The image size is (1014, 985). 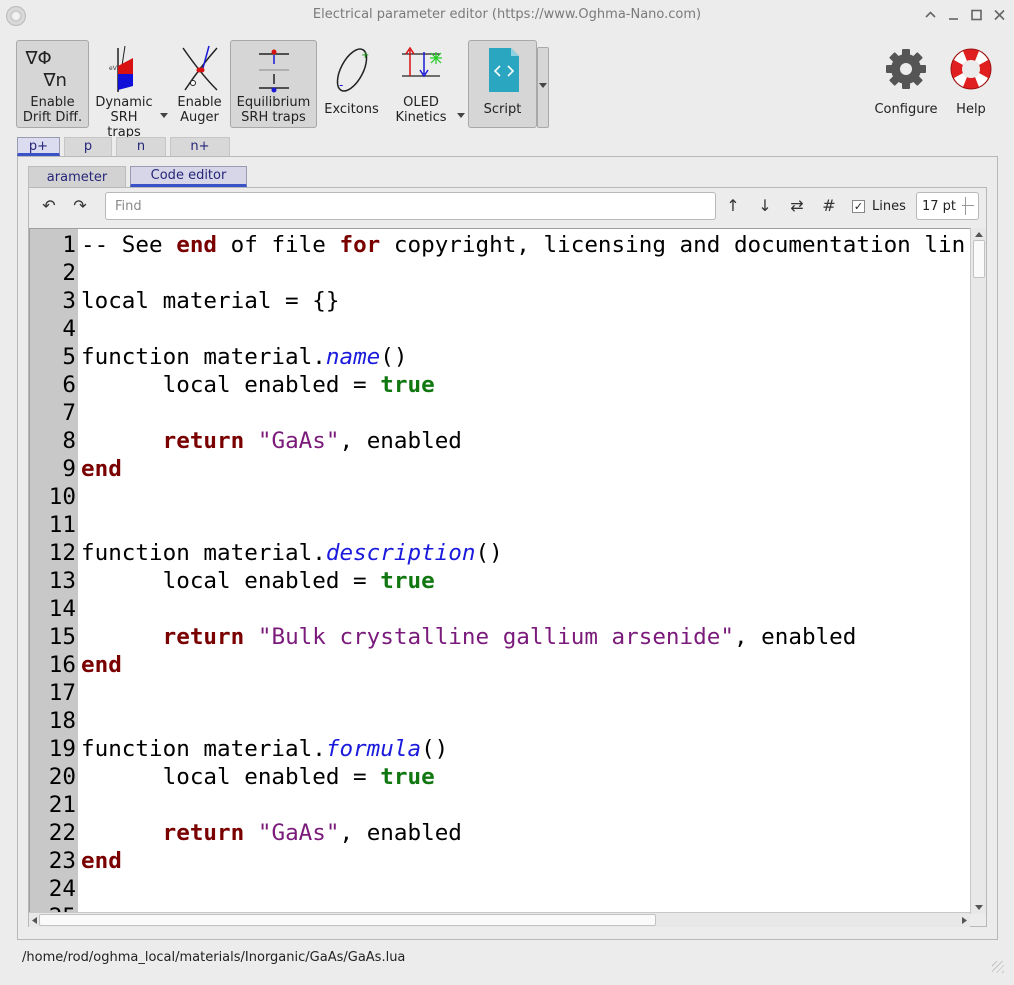 What do you see at coordinates (500, 581) in the screenshot?
I see `code-line: 13 local enabled = true` at bounding box center [500, 581].